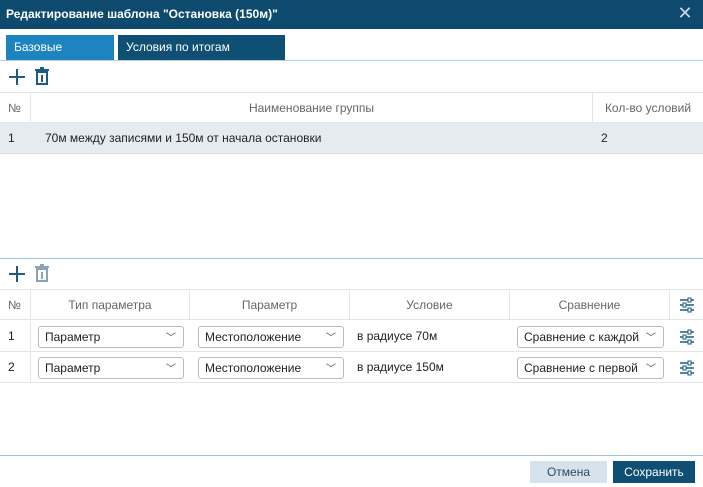  What do you see at coordinates (686, 304) in the screenshot?
I see `columns-settings-icon` at bounding box center [686, 304].